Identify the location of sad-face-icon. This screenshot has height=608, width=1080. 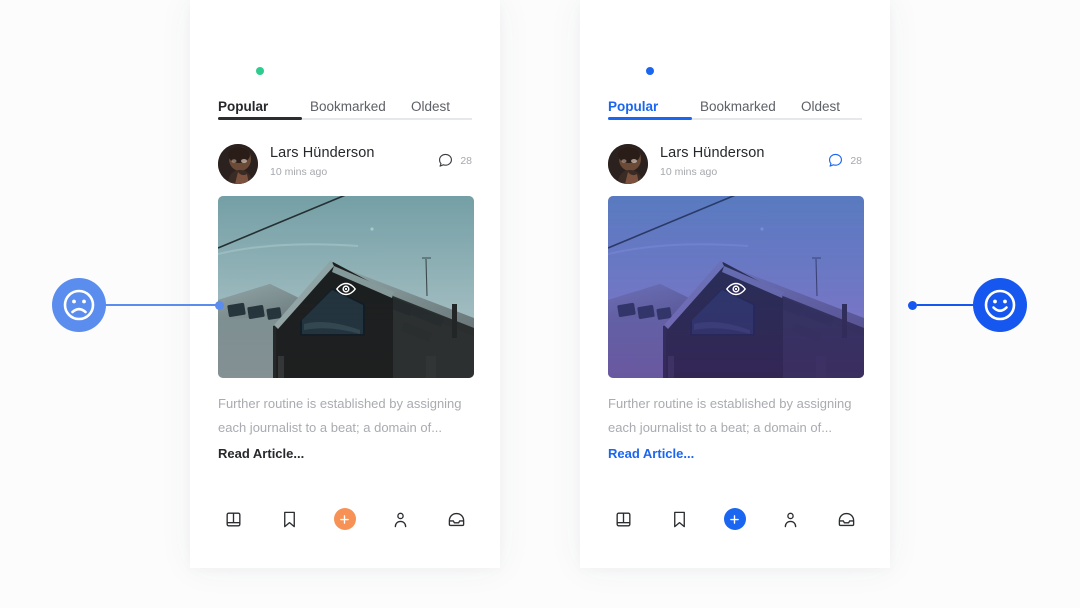
(79, 305).